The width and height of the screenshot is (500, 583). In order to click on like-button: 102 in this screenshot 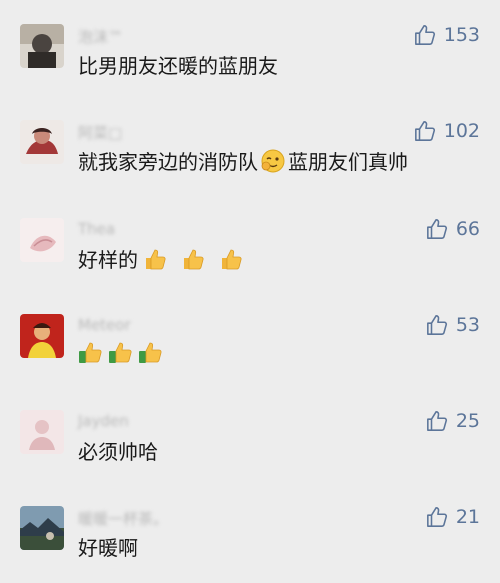, I will do `click(447, 131)`.